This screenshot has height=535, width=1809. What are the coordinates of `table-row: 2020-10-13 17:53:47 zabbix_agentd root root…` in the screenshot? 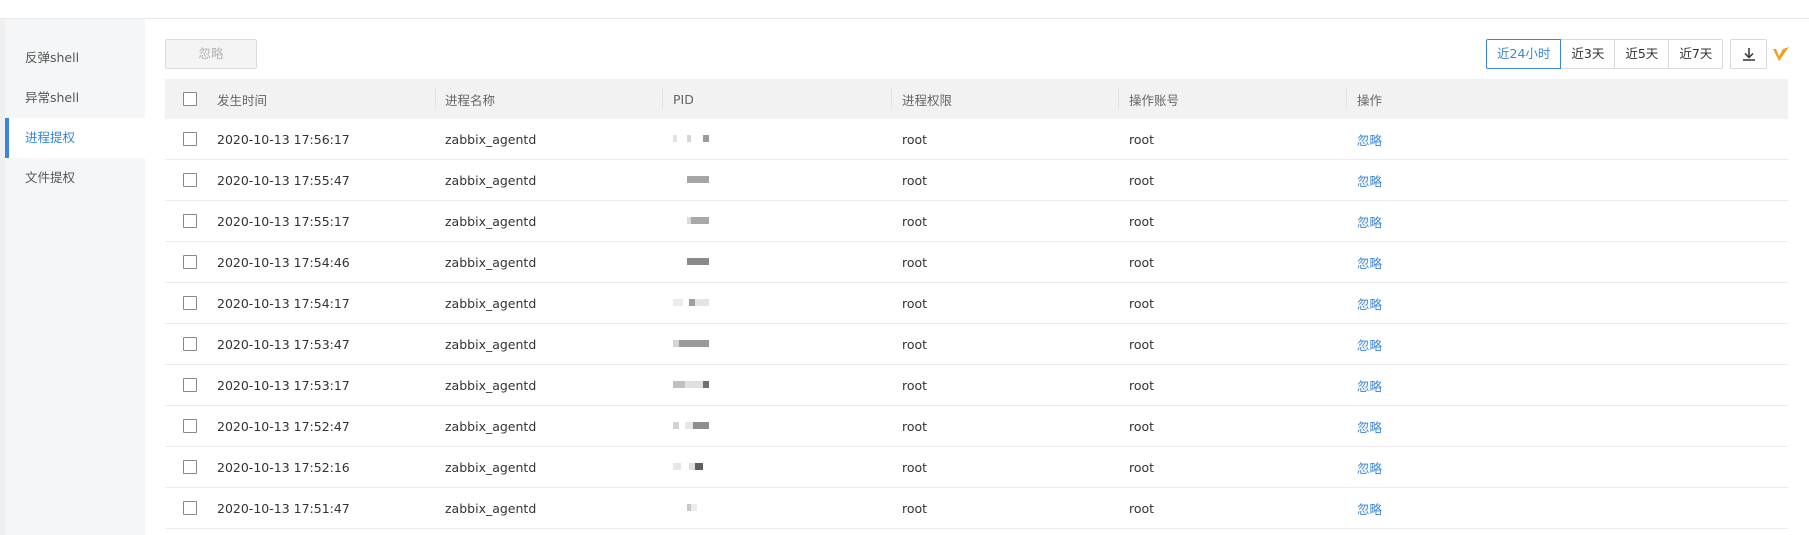 It's located at (976, 344).